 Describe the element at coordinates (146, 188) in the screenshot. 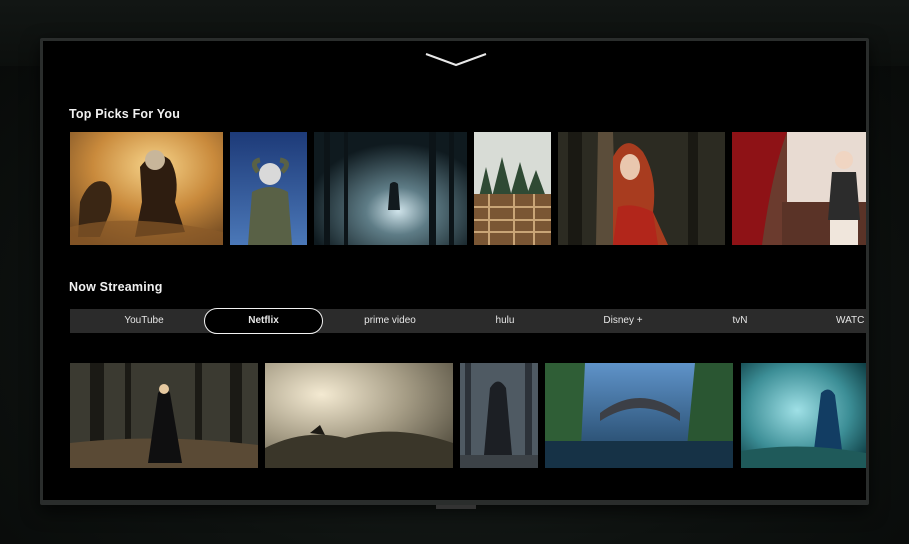

I see `top-pick-thumbnail-desert-astronauts` at that location.